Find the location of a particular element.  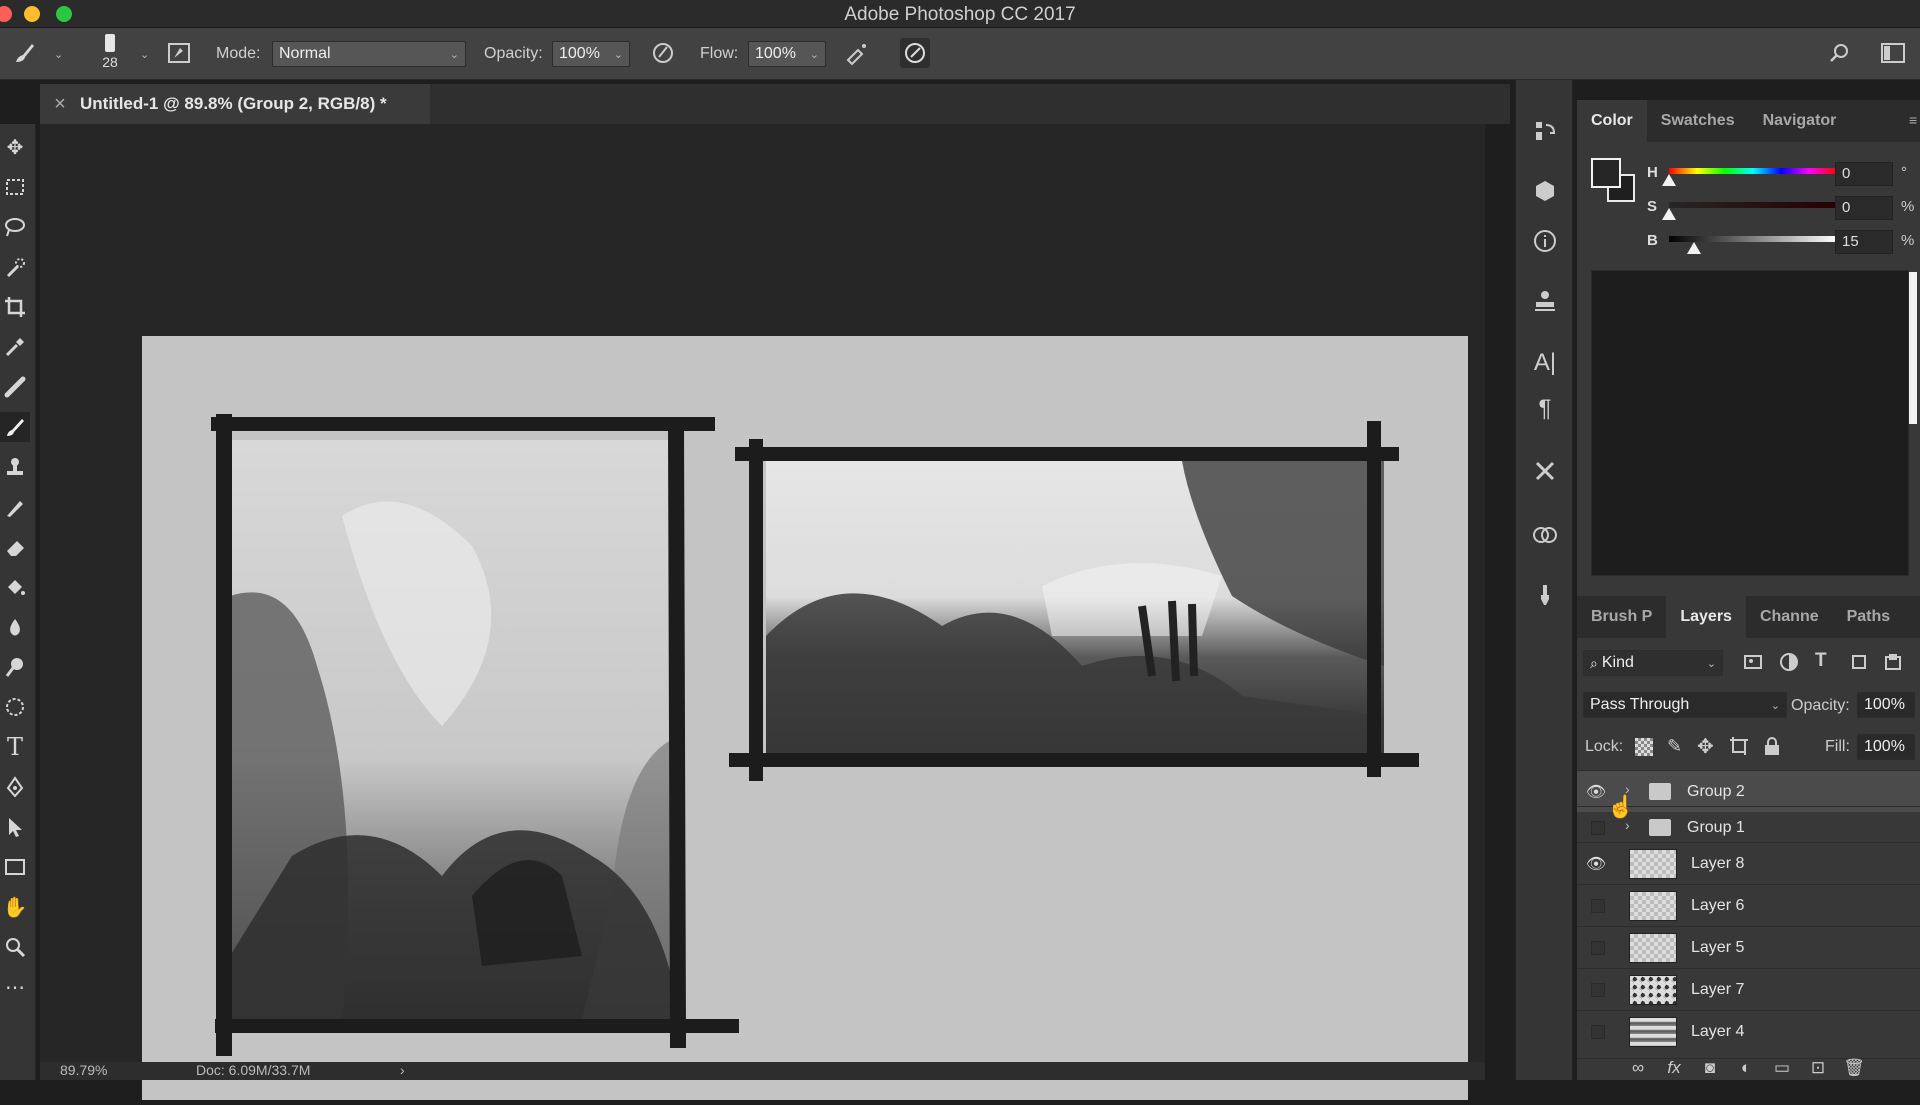

libraries-icon is located at coordinates (1545, 535).